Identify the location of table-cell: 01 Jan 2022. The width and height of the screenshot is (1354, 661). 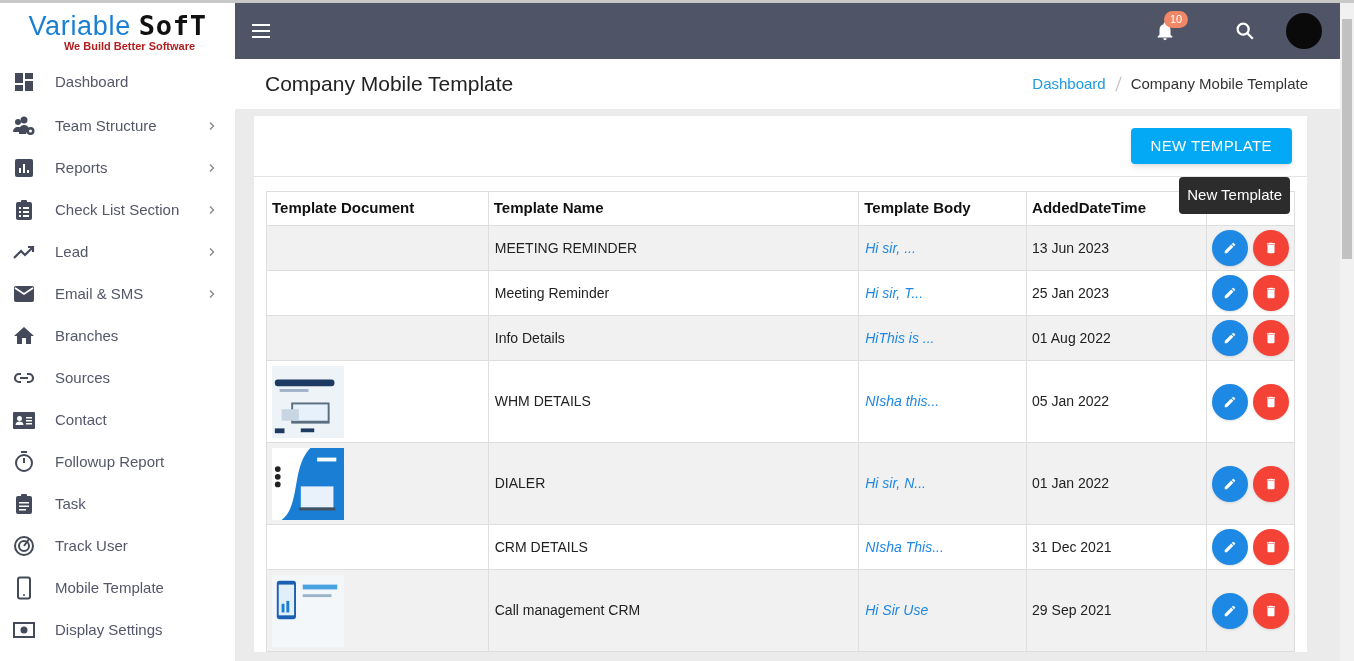
(1116, 483).